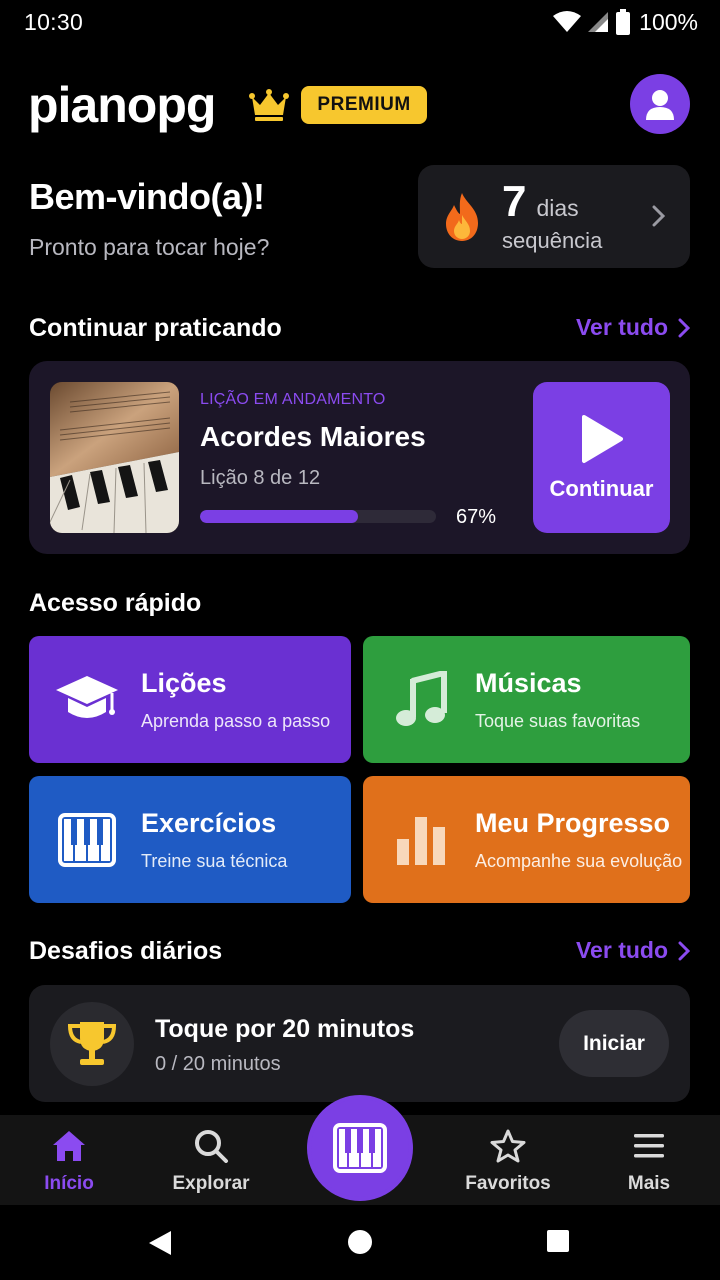  Describe the element at coordinates (557, 207) in the screenshot. I see `streak-unit: dias` at that location.